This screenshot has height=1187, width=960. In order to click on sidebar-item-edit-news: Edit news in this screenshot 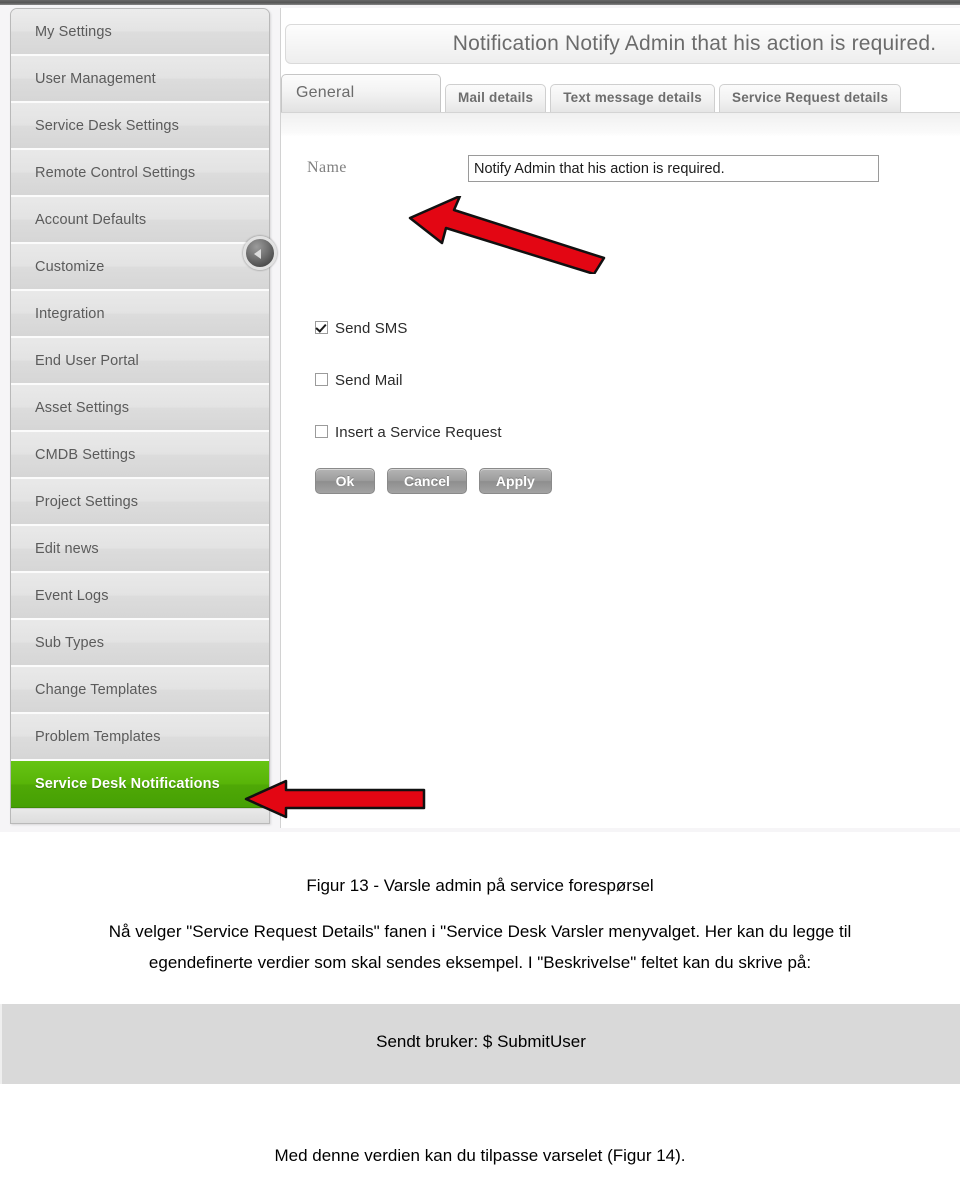, I will do `click(140, 549)`.